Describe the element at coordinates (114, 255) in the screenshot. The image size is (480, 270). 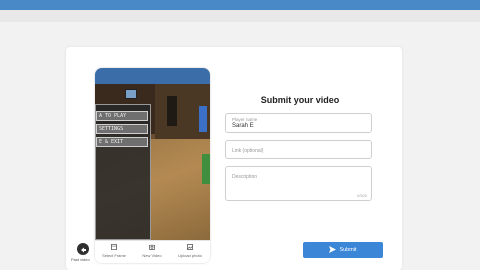
I see `select-frame-label: Select Frame` at that location.